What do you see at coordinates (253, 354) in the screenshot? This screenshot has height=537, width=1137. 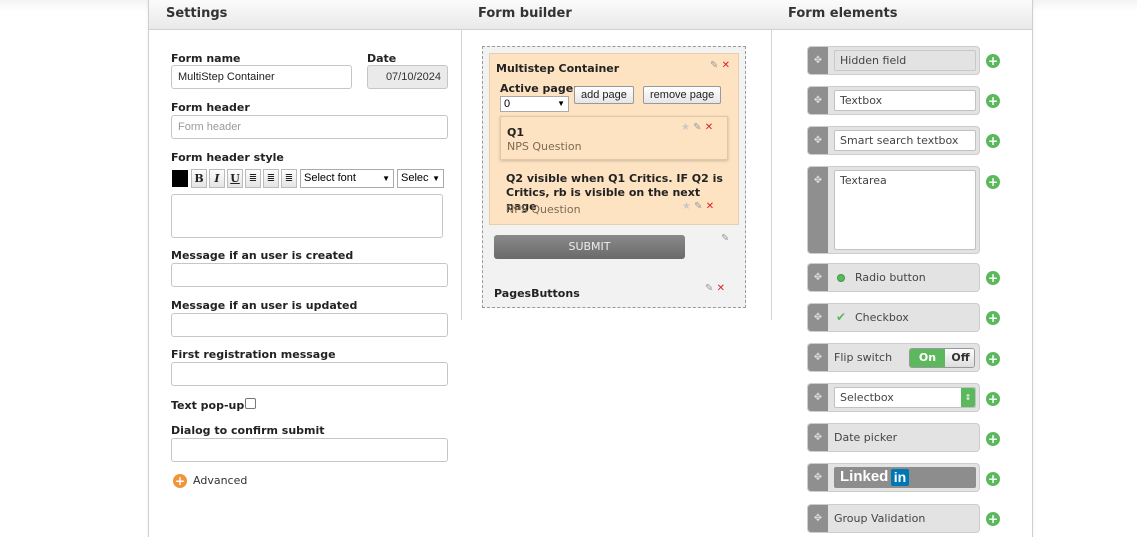 I see `first-reg-label: First registration message` at bounding box center [253, 354].